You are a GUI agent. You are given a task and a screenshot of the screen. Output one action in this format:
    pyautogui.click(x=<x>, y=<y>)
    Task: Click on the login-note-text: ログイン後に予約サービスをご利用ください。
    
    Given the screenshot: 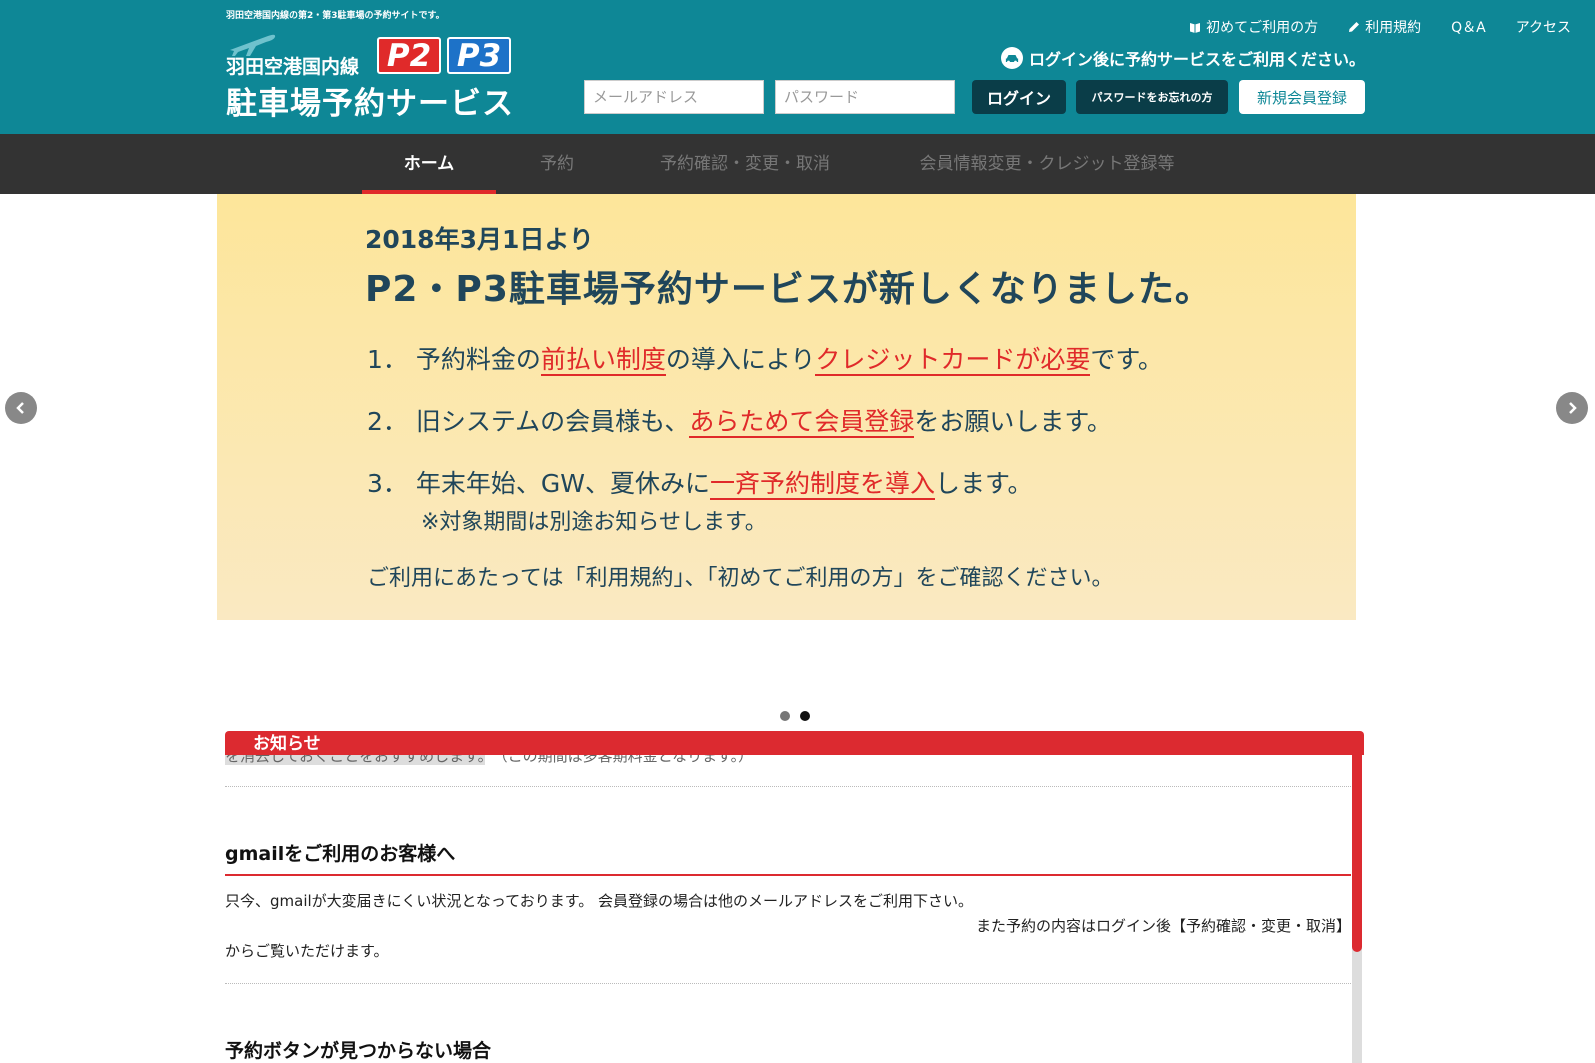 What is the action you would take?
    pyautogui.click(x=1197, y=59)
    